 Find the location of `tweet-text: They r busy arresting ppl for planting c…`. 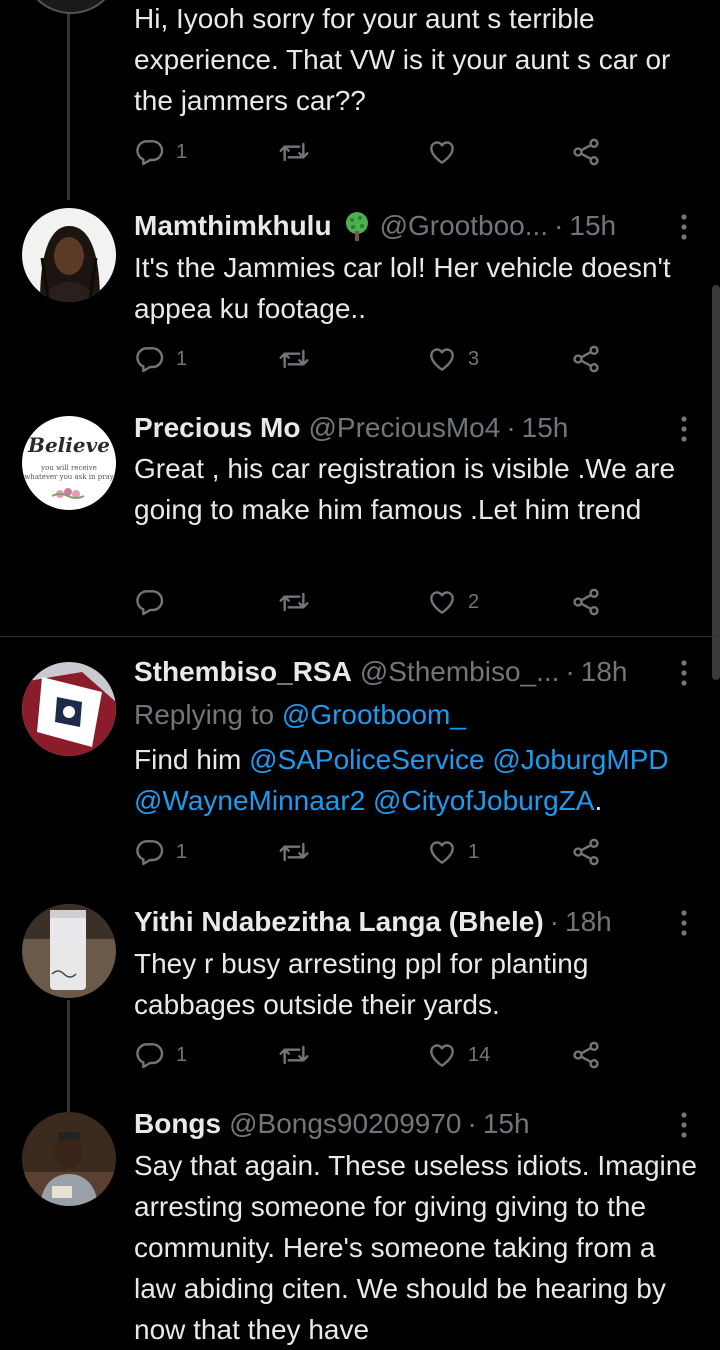

tweet-text: They r busy arresting ppl for planting c… is located at coordinates (361, 984).